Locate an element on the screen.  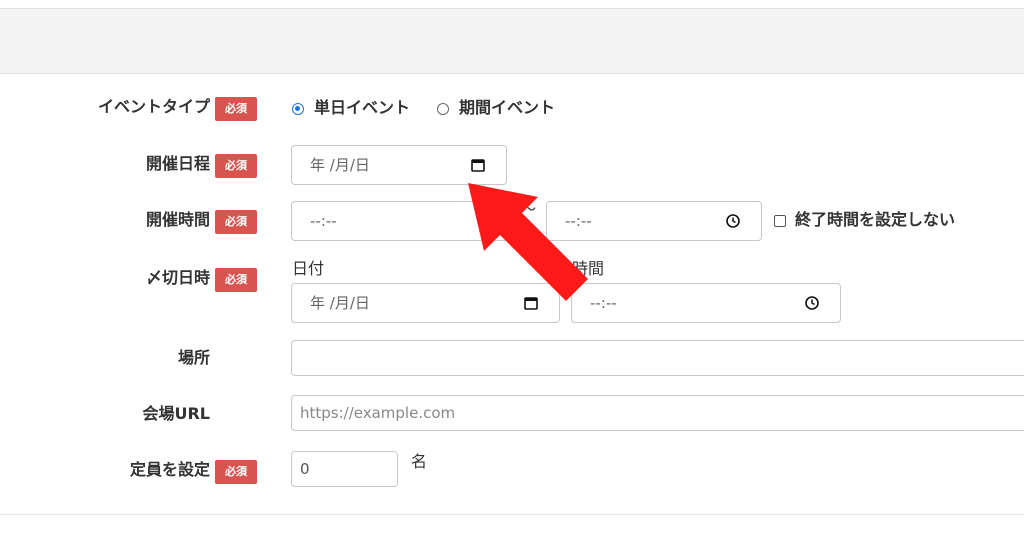
capacity-label: 定員を設定 is located at coordinates (169, 469).